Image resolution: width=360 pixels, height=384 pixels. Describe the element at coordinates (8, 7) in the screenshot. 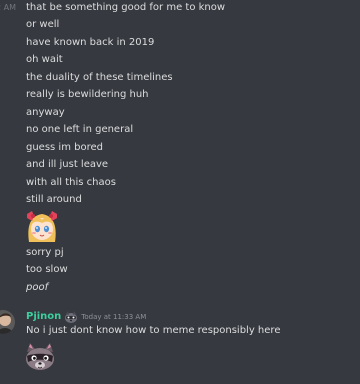

I see `message-timestamp: 2 AM` at that location.